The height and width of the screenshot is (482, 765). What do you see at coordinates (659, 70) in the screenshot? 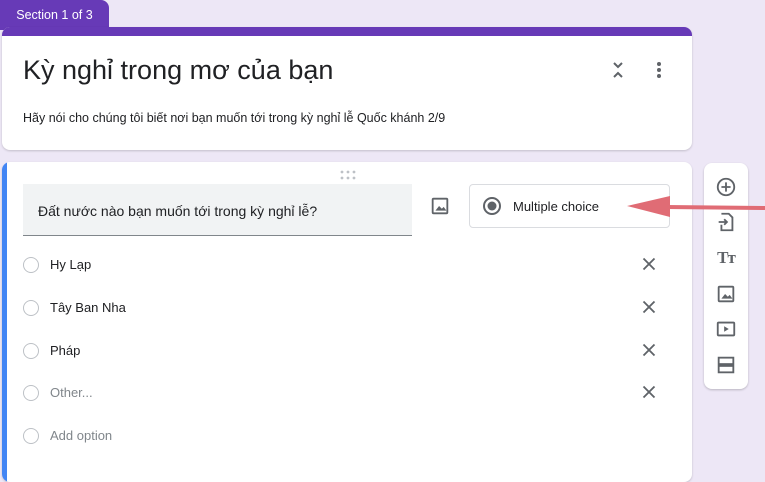
I see `more-options-icon` at bounding box center [659, 70].